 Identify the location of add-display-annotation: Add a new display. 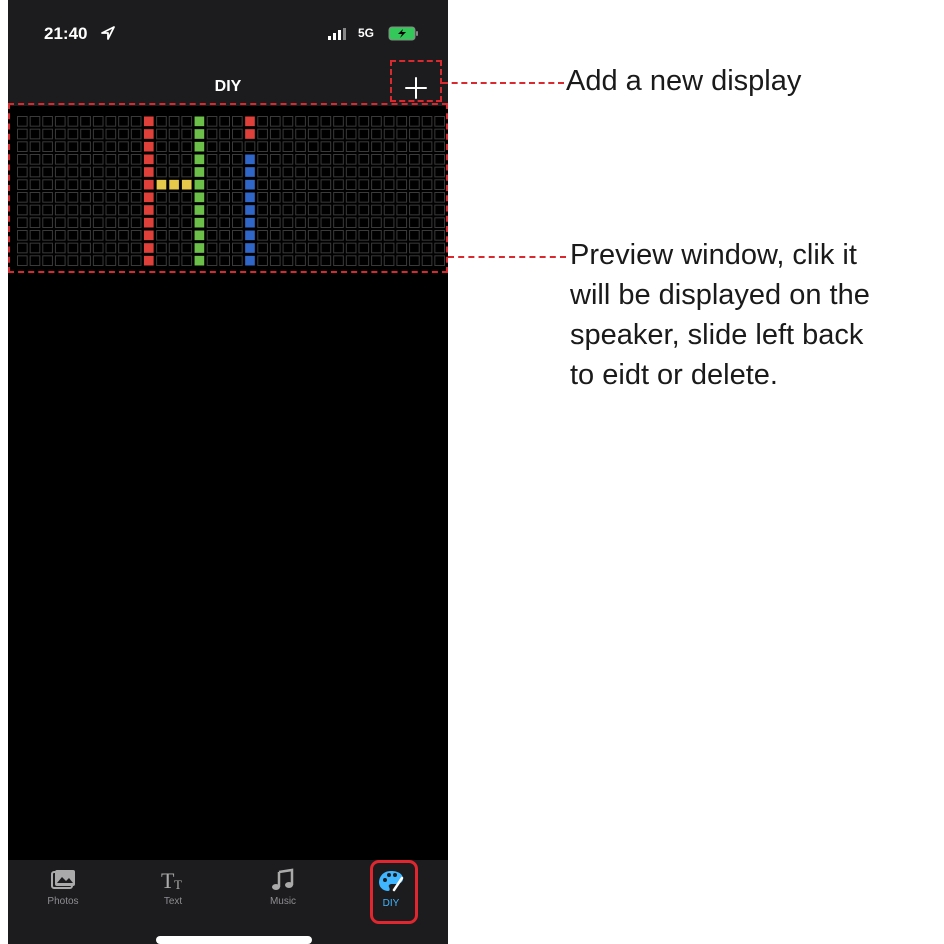
(684, 81).